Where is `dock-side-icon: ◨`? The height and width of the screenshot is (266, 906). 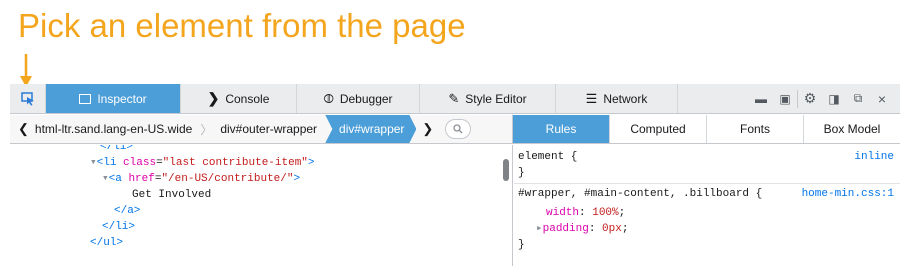 dock-side-icon: ◨ is located at coordinates (834, 99).